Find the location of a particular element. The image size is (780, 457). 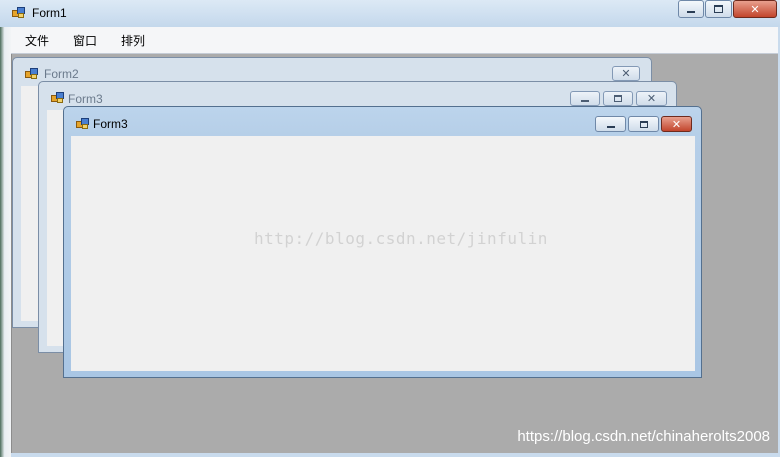

form3-active-minimize-button is located at coordinates (610, 124).